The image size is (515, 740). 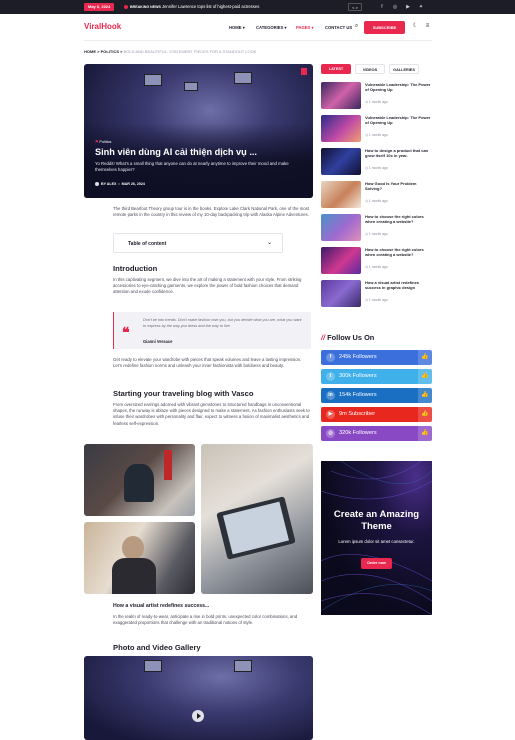 What do you see at coordinates (269, 243) in the screenshot?
I see `chevron-down-icon: ⌄` at bounding box center [269, 243].